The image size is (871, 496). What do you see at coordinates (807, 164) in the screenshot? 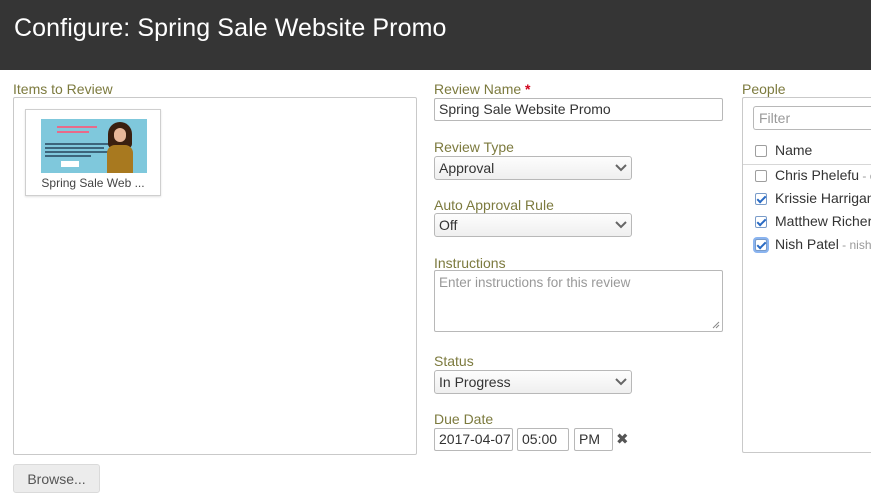
I see `people-header-divider` at bounding box center [807, 164].